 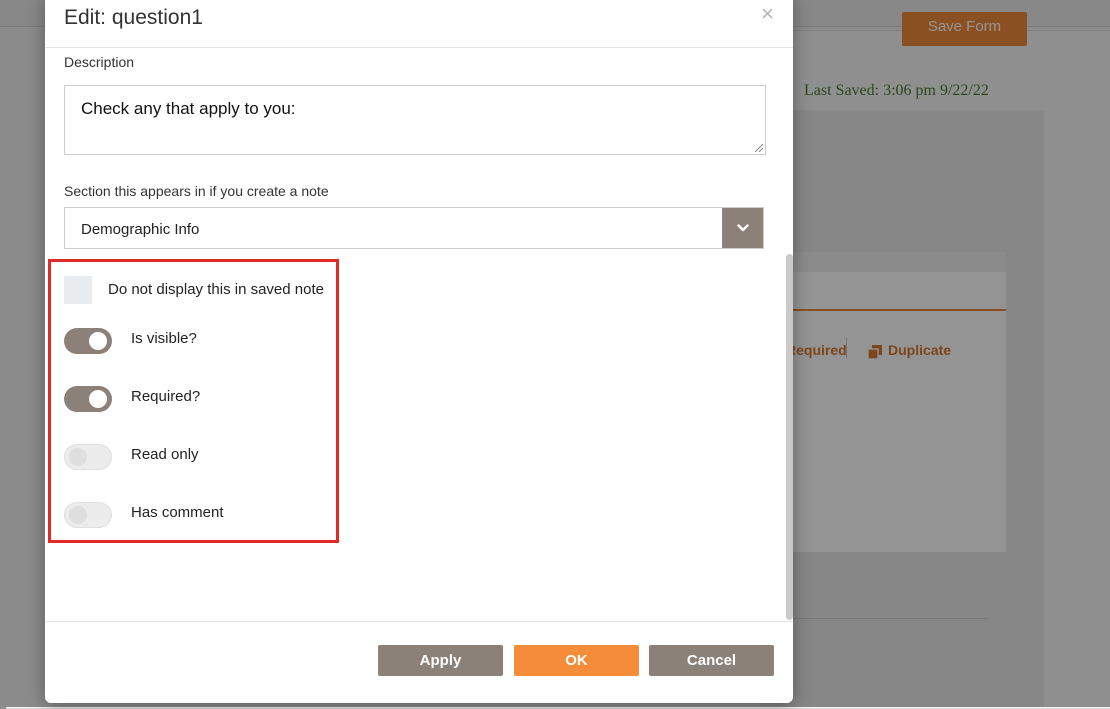 I want to click on read-only-toggle, so click(x=88, y=457).